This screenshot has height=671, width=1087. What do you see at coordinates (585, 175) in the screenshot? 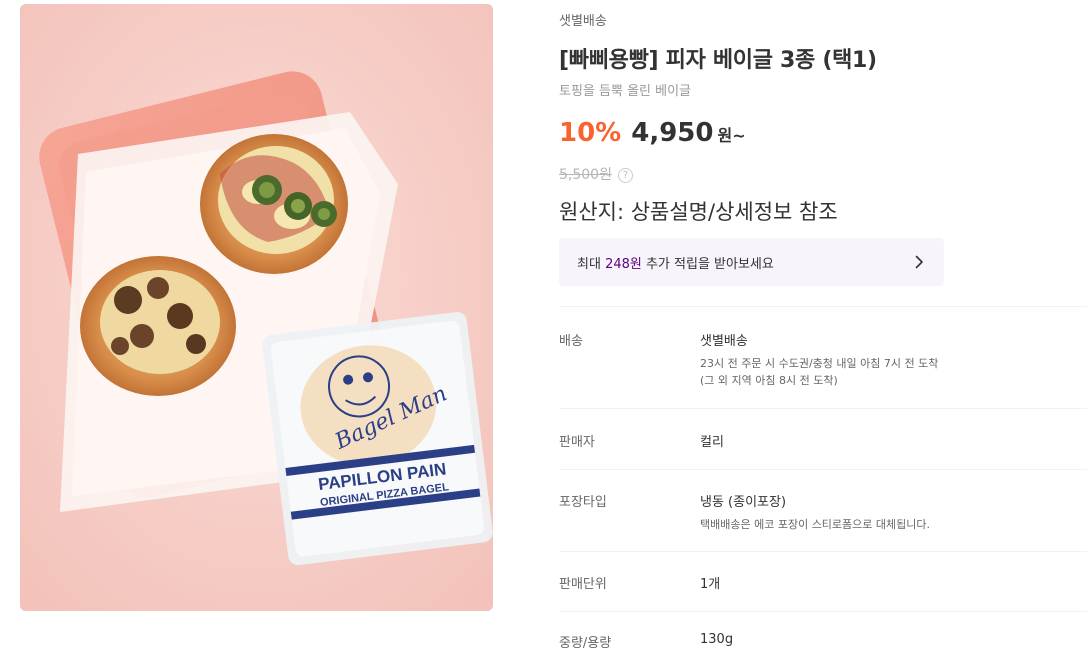
I see `original-price: 5,500원` at bounding box center [585, 175].